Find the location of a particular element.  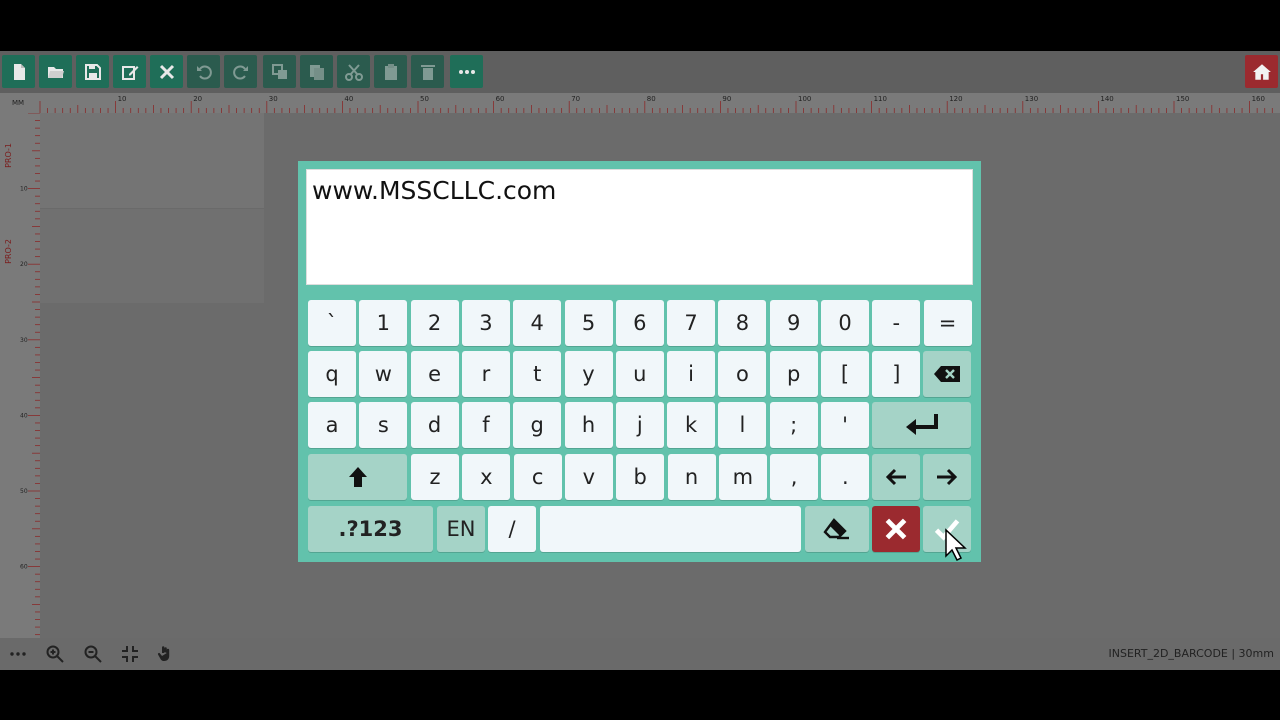

key-3-4: g is located at coordinates (537, 425).